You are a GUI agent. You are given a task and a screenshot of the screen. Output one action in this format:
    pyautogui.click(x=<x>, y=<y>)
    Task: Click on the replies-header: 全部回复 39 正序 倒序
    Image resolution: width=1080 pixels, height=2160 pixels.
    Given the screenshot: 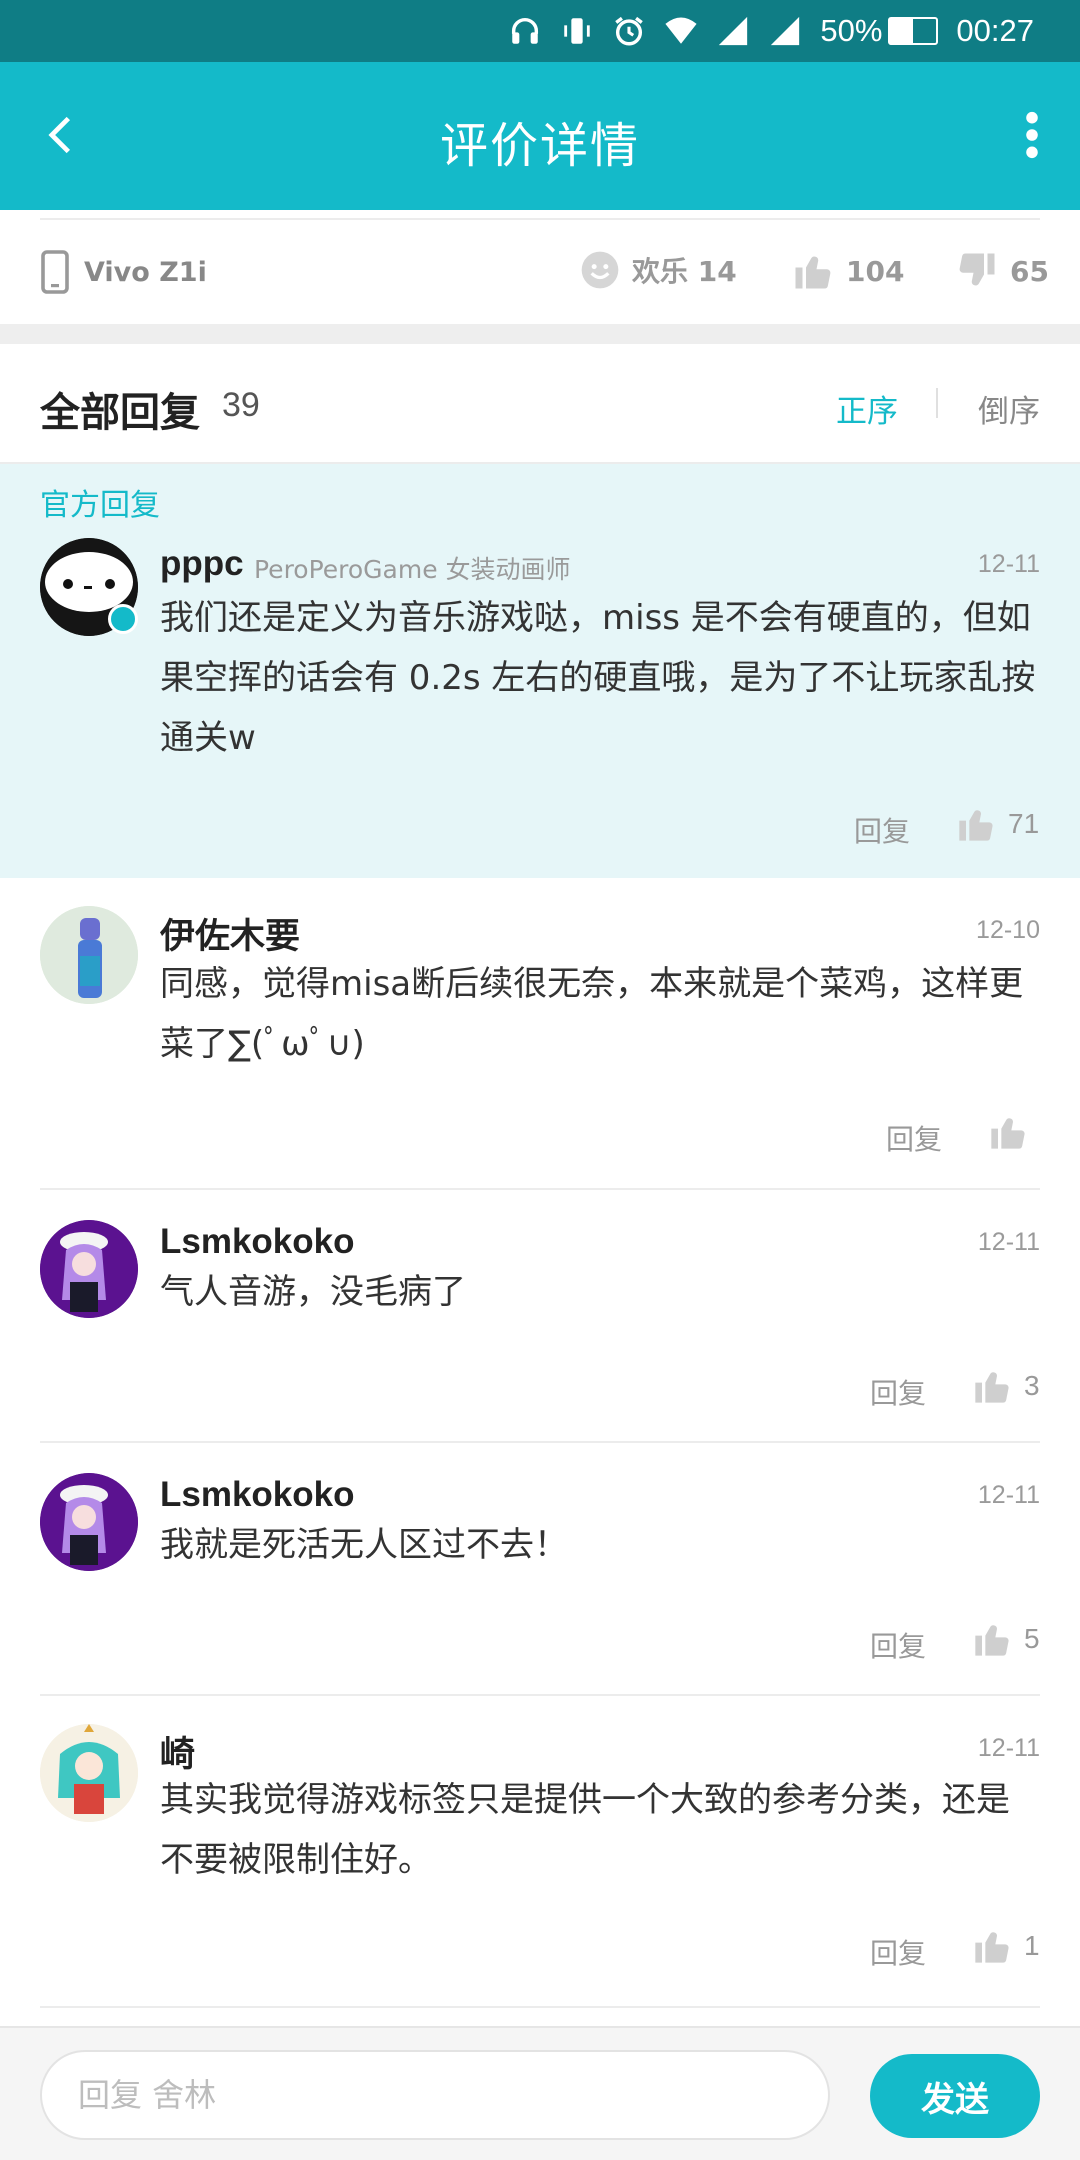 What is the action you would take?
    pyautogui.click(x=540, y=404)
    